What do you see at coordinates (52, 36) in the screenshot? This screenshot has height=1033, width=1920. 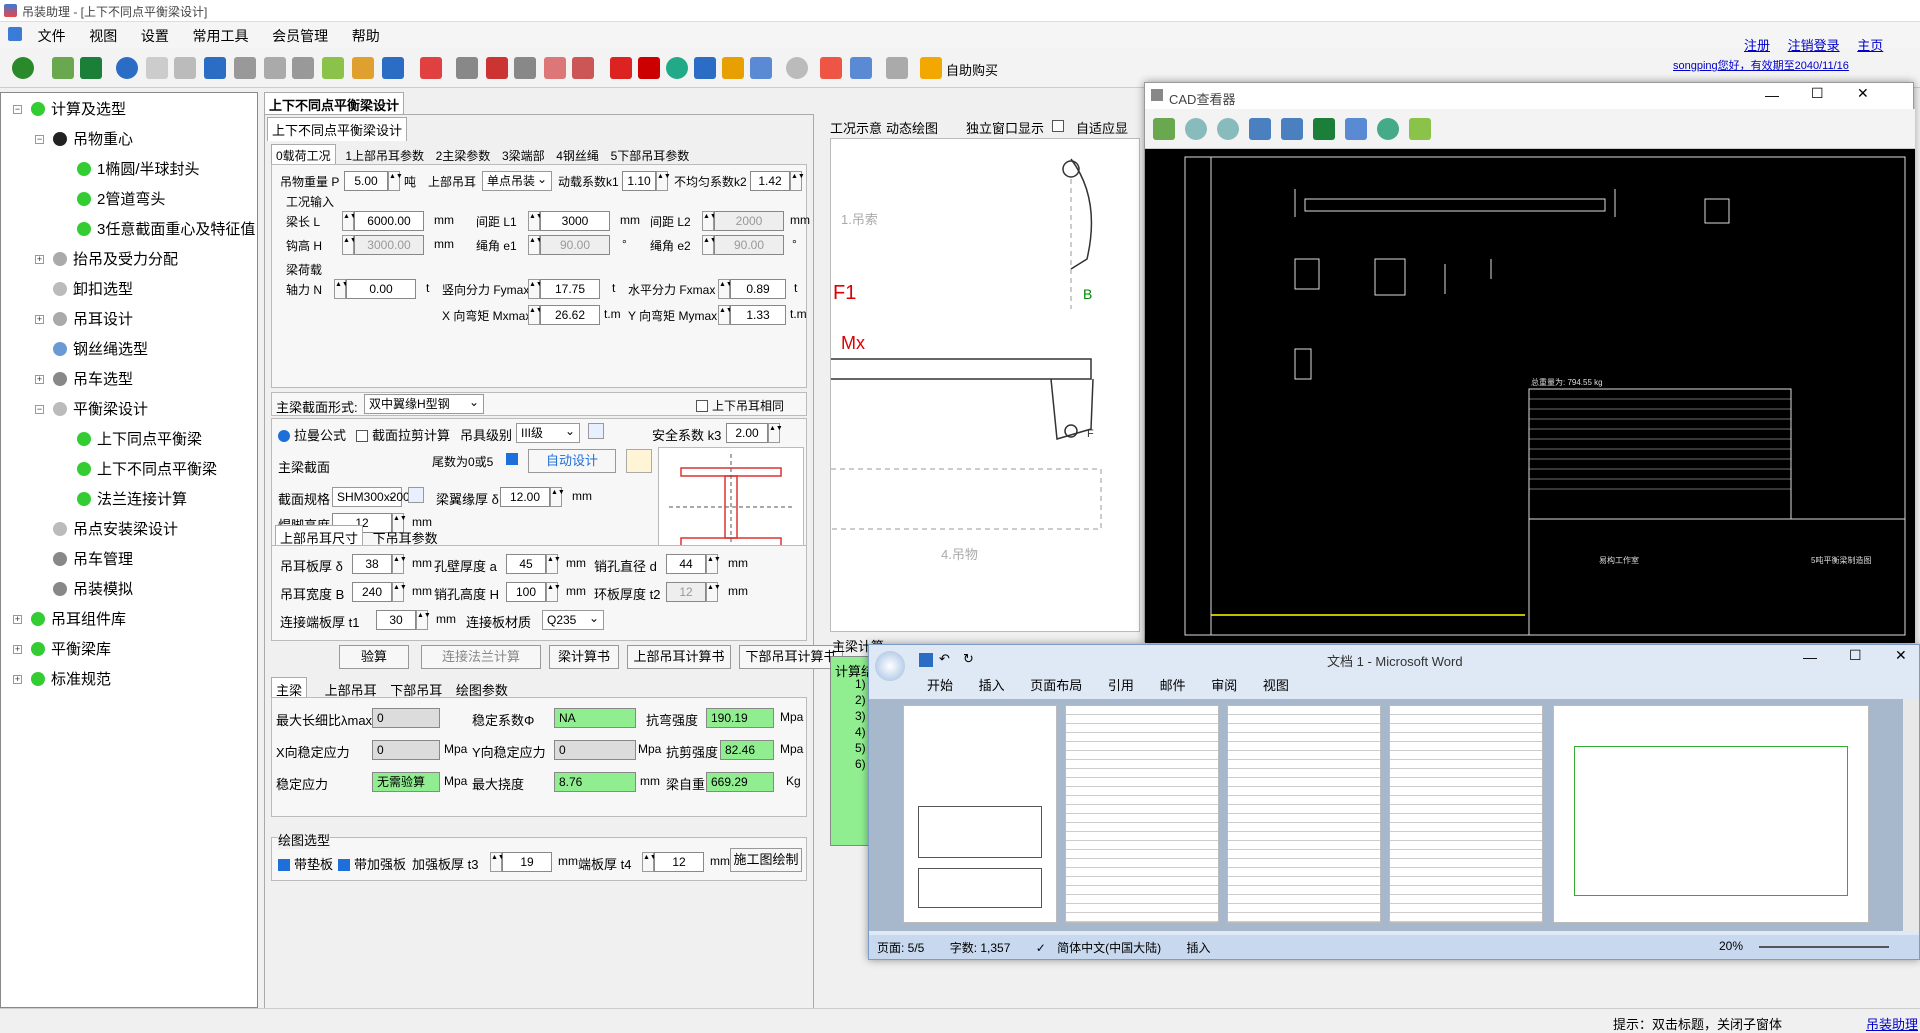 I see `menu-file: 文件` at bounding box center [52, 36].